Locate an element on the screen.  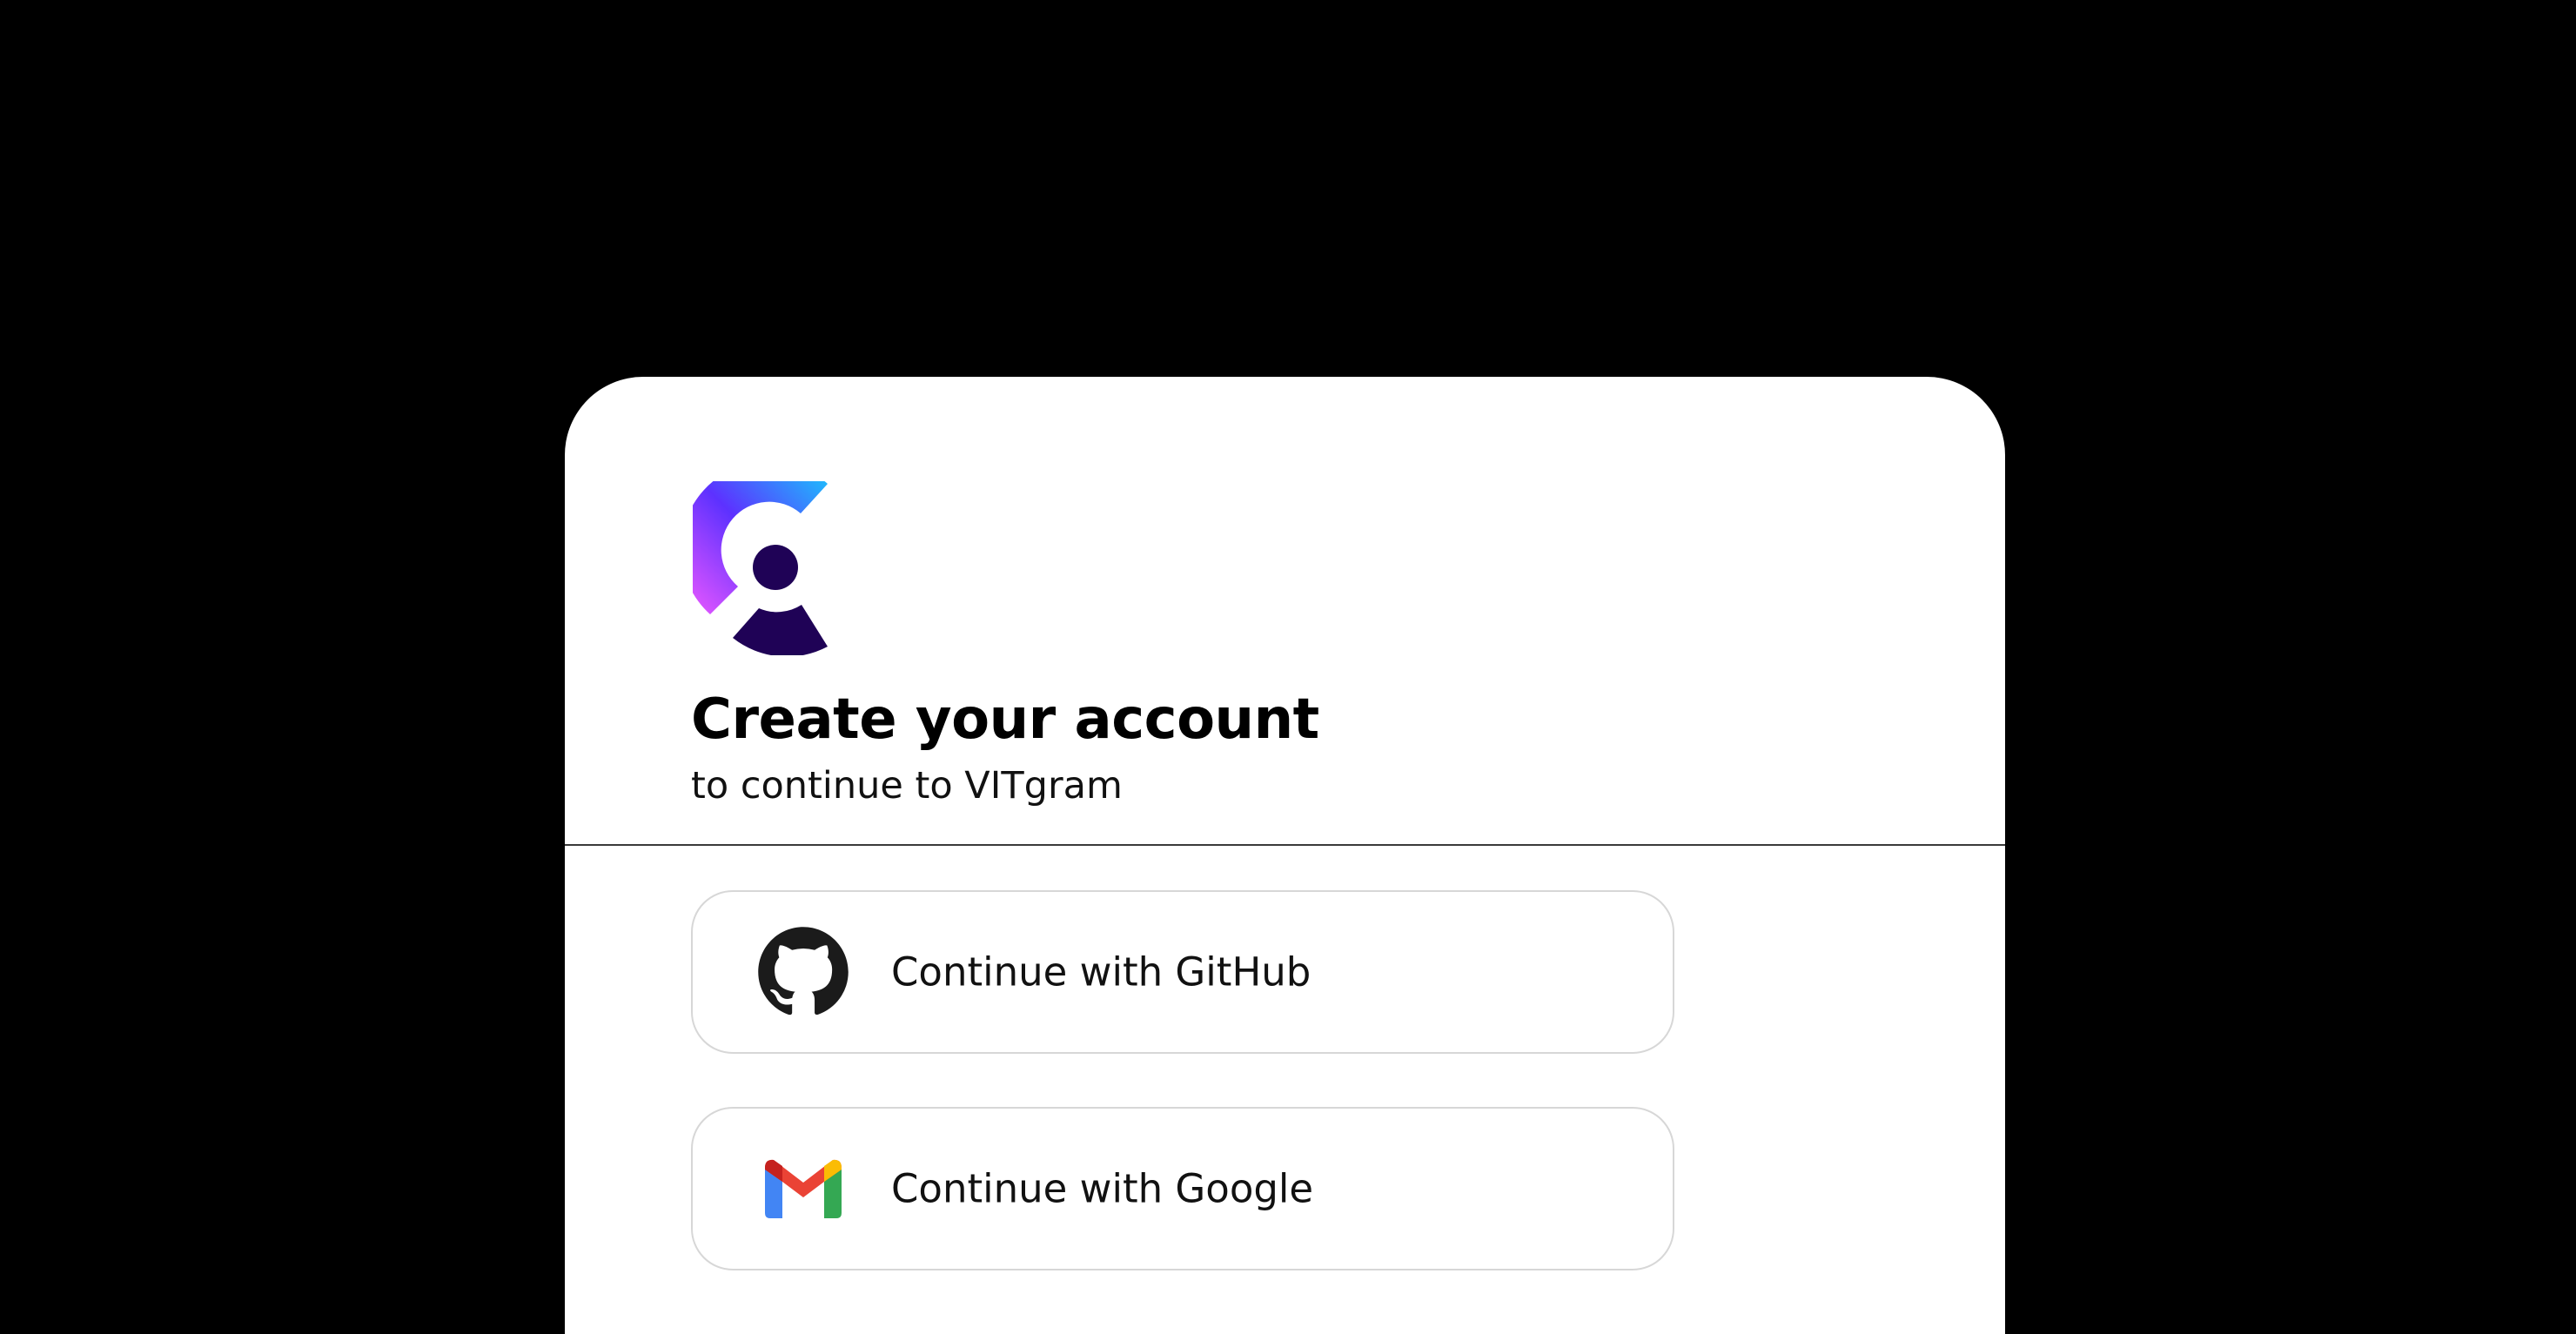
continue-with-github-button: Continue with GitHub is located at coordinates (1182, 972).